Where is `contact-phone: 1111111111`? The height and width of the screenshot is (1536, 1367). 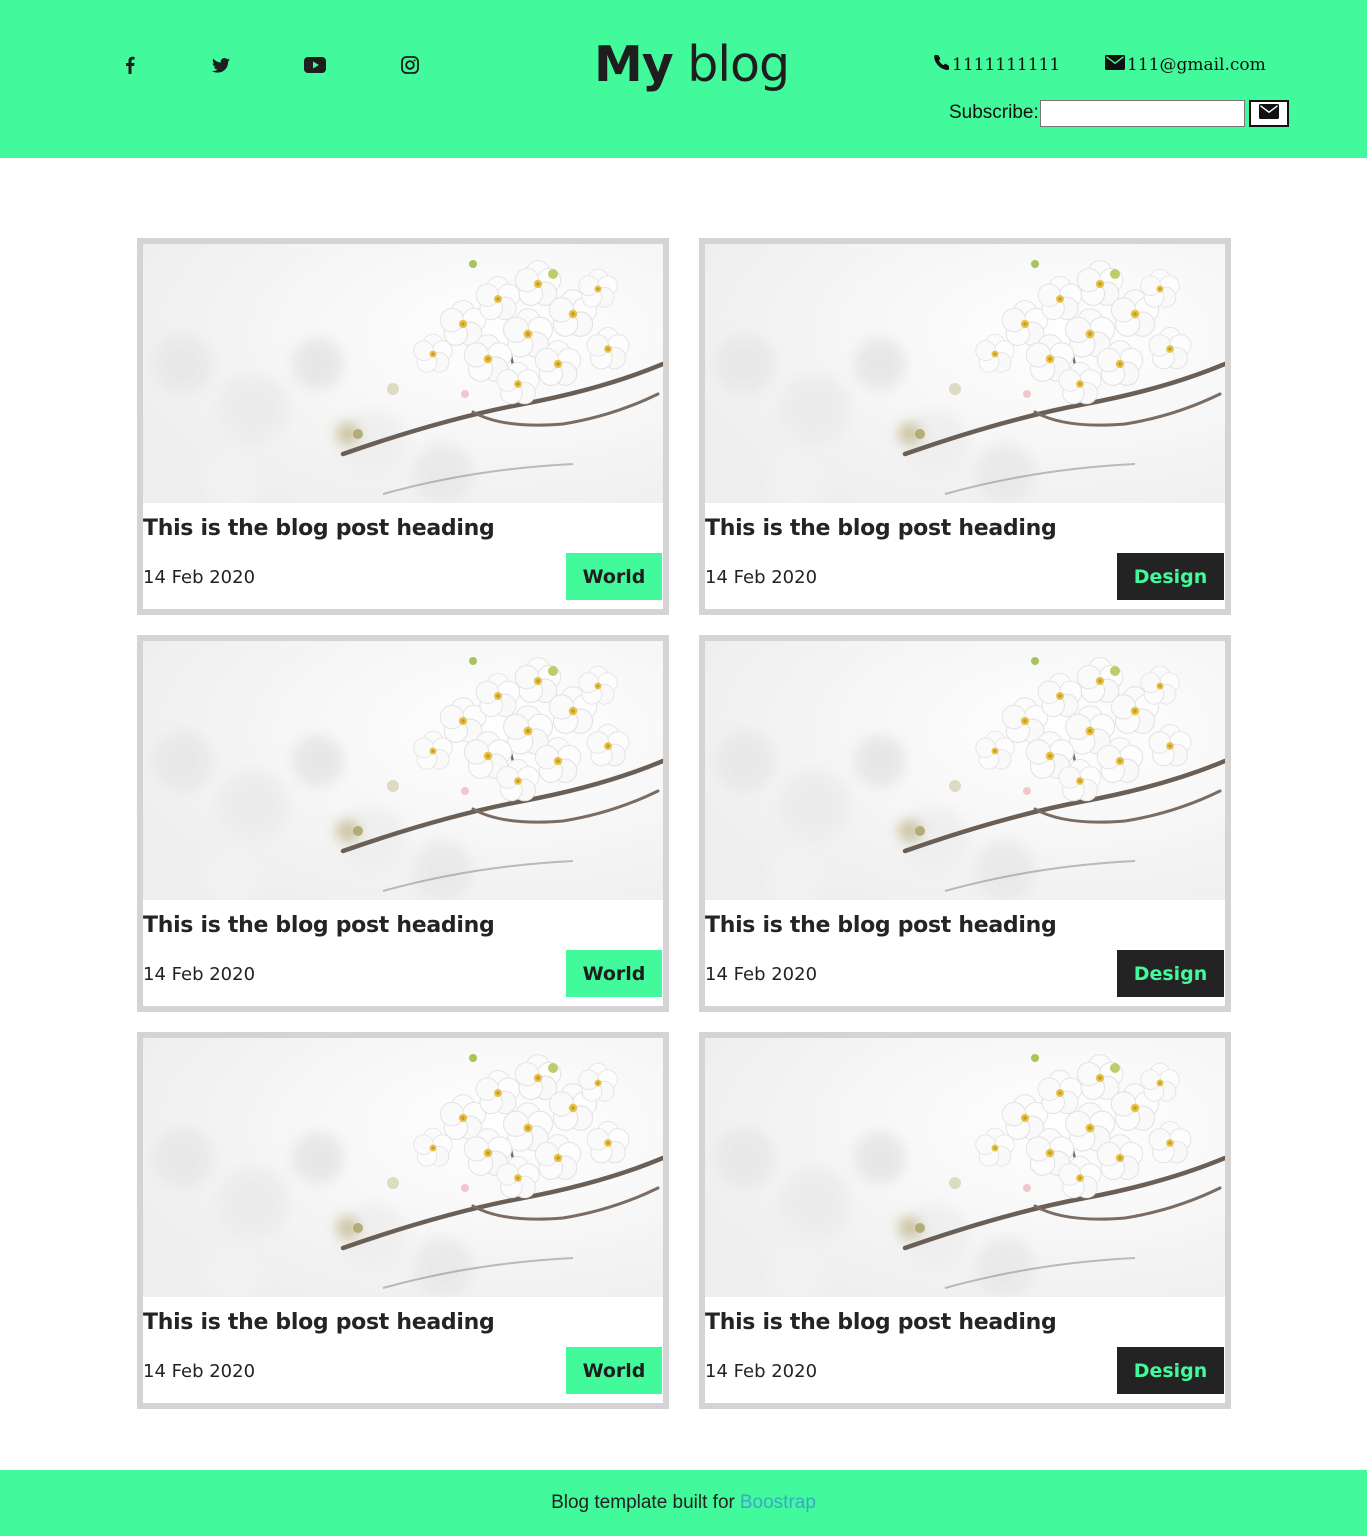 contact-phone: 1111111111 is located at coordinates (997, 65).